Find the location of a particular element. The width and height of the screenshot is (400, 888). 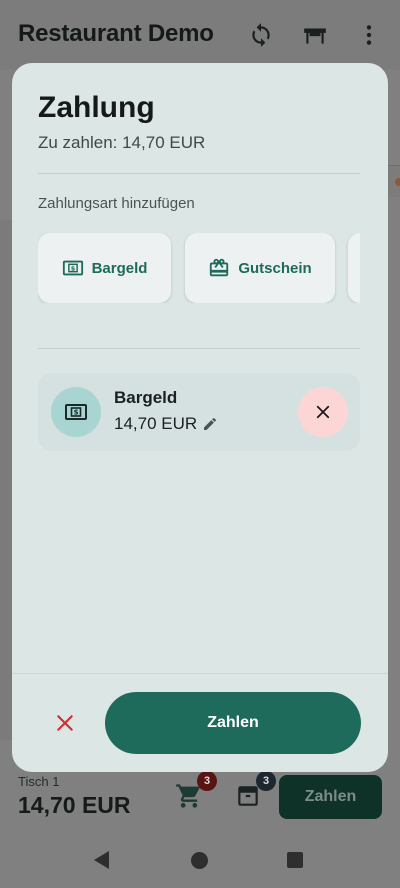

order-badge: 3 is located at coordinates (266, 781).